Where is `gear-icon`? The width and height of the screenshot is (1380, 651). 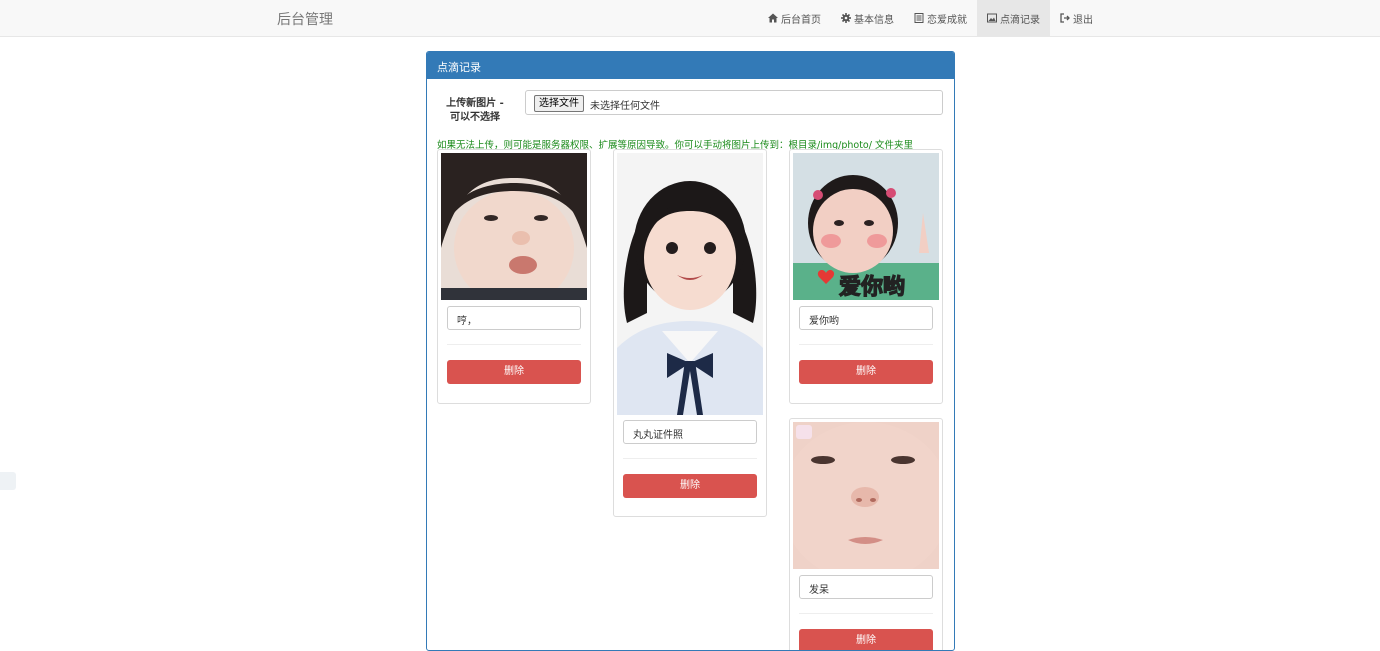 gear-icon is located at coordinates (846, 18).